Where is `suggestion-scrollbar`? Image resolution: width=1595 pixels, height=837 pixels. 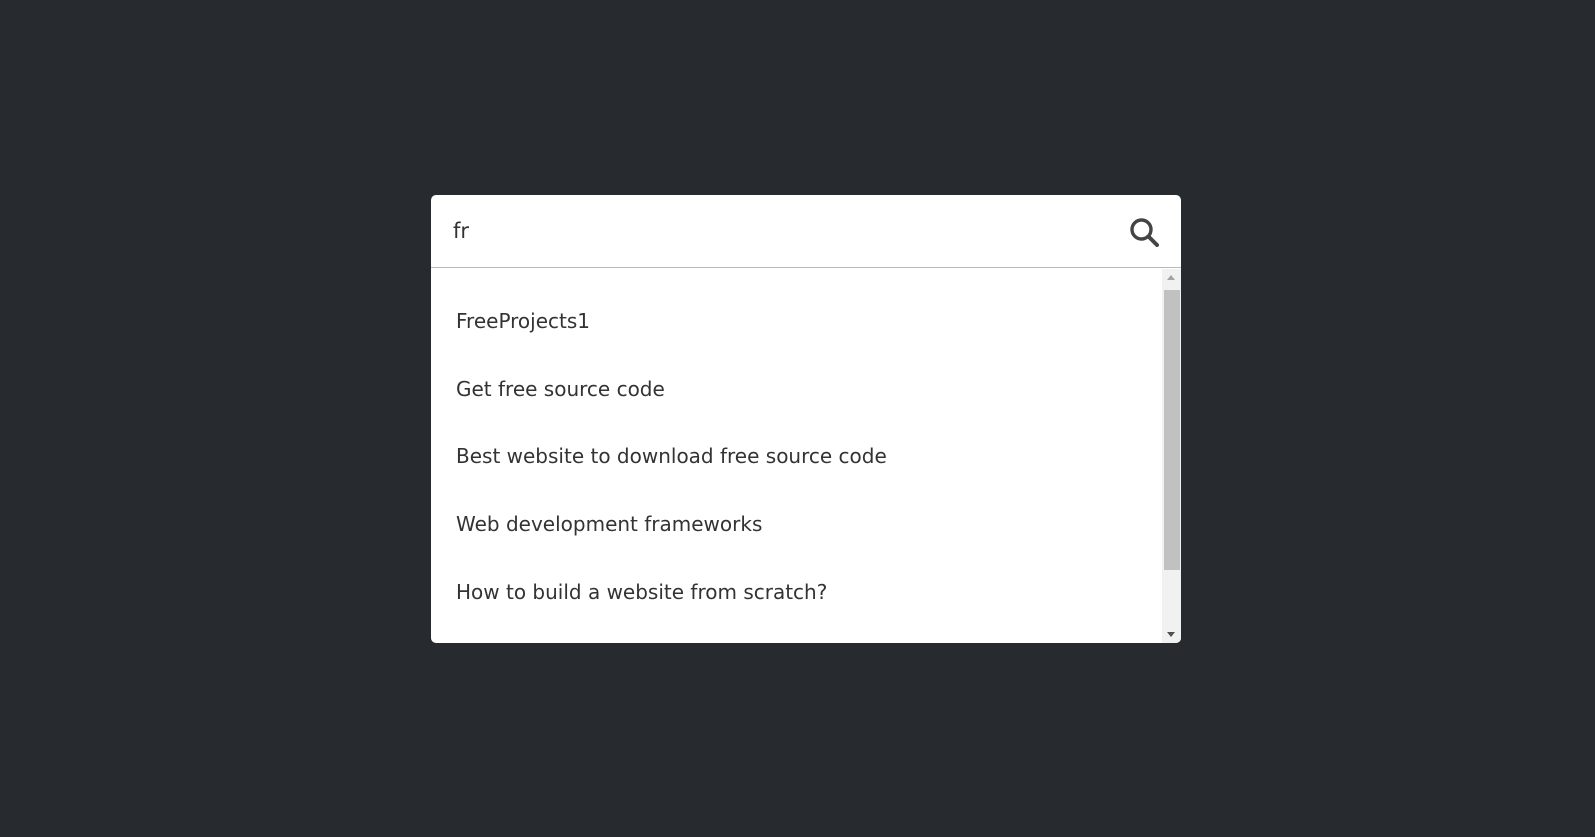
suggestion-scrollbar is located at coordinates (1171, 456).